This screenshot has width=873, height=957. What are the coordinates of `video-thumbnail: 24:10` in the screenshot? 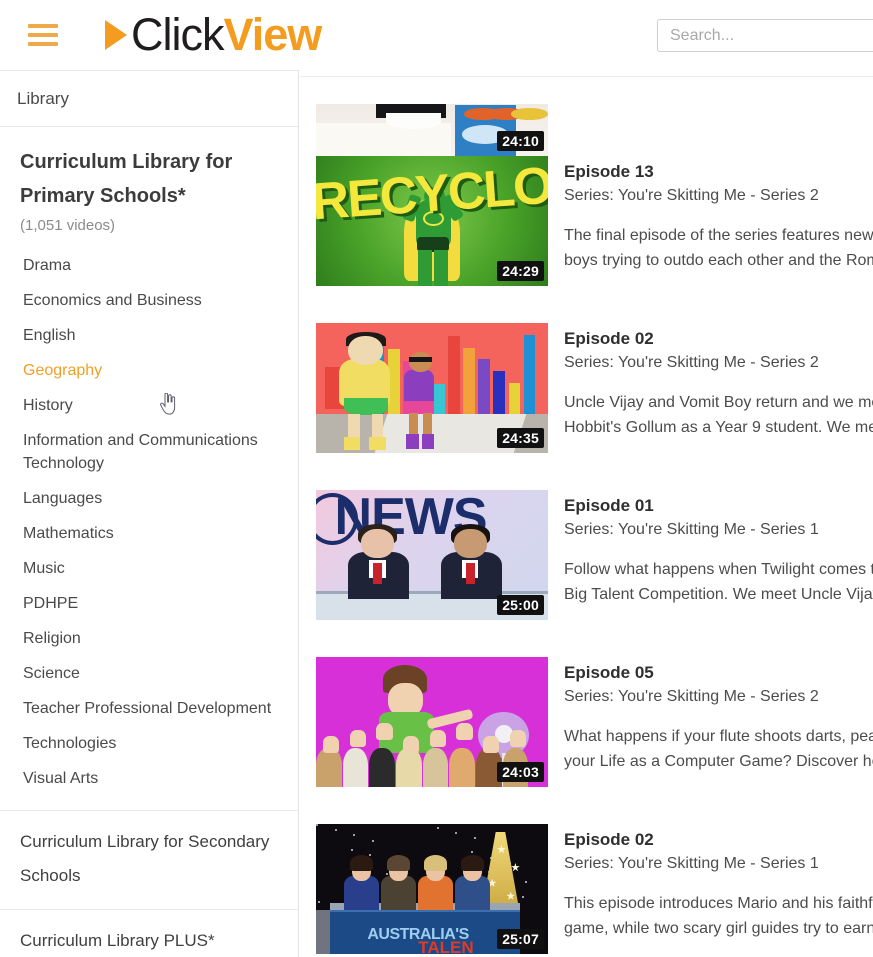 It's located at (432, 130).